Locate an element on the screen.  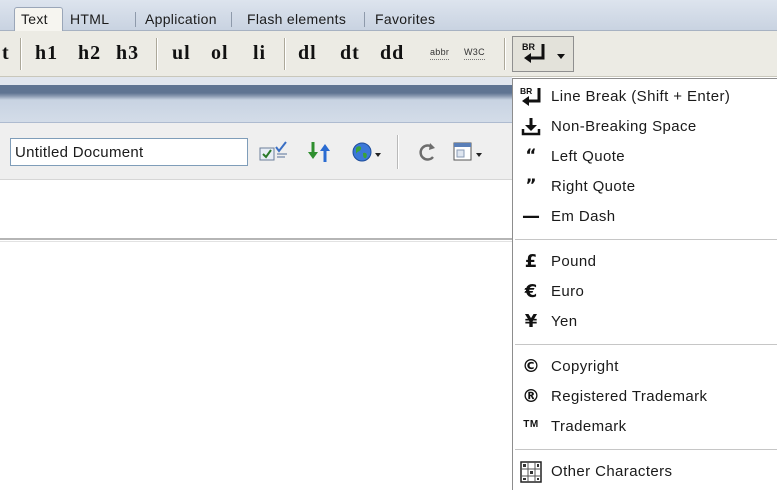
menu-item-label: Other Characters is located at coordinates (612, 471).